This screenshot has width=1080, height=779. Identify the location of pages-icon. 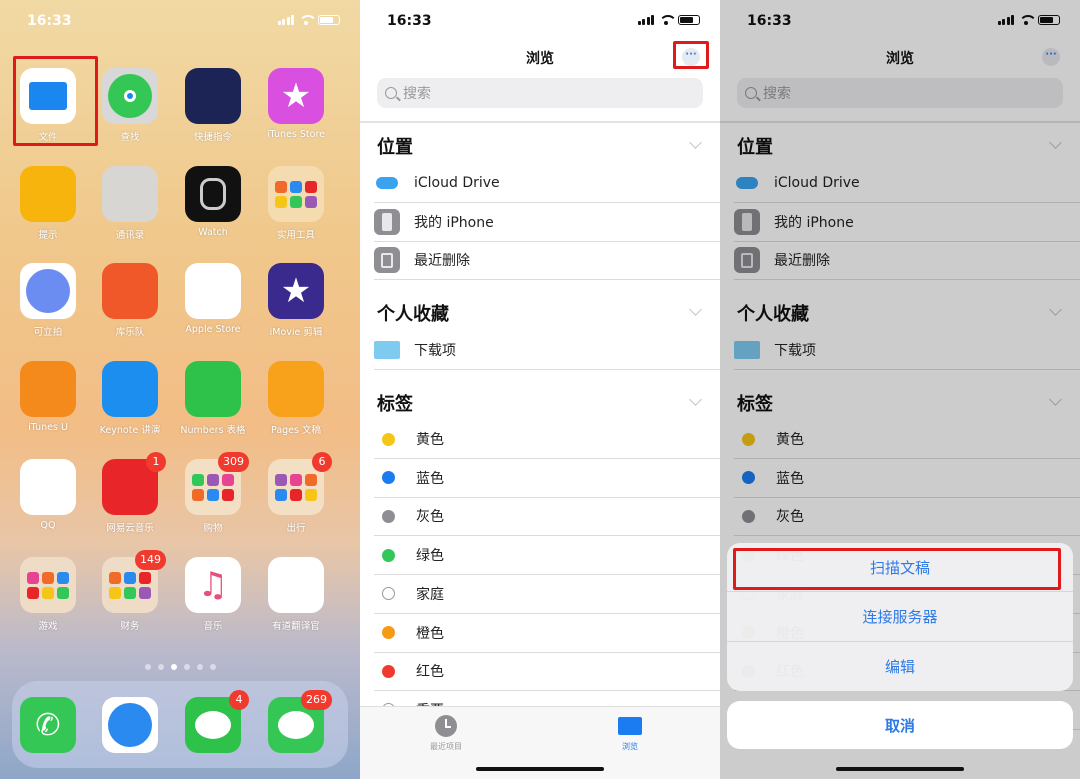
(296, 389).